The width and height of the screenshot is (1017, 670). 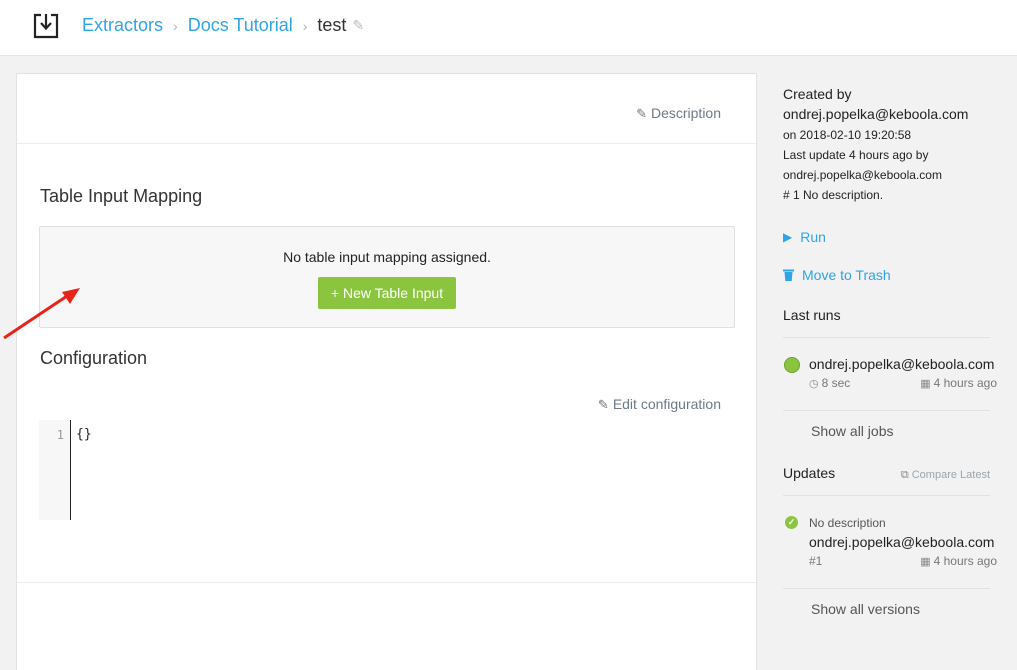 I want to click on download-box-icon, so click(x=46, y=26).